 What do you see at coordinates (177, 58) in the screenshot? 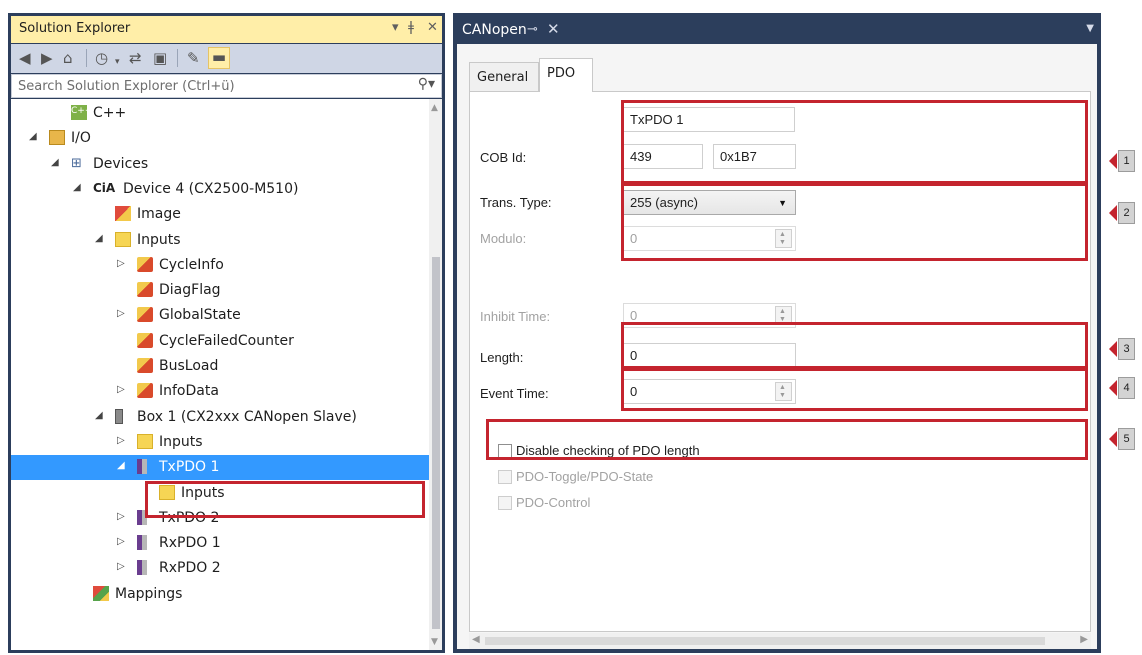
I see `toolbar-separator` at bounding box center [177, 58].